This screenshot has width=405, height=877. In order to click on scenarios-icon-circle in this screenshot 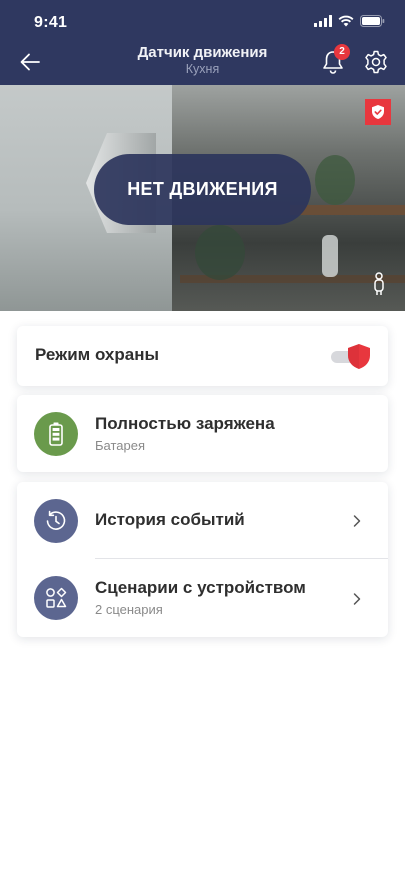, I will do `click(56, 598)`.